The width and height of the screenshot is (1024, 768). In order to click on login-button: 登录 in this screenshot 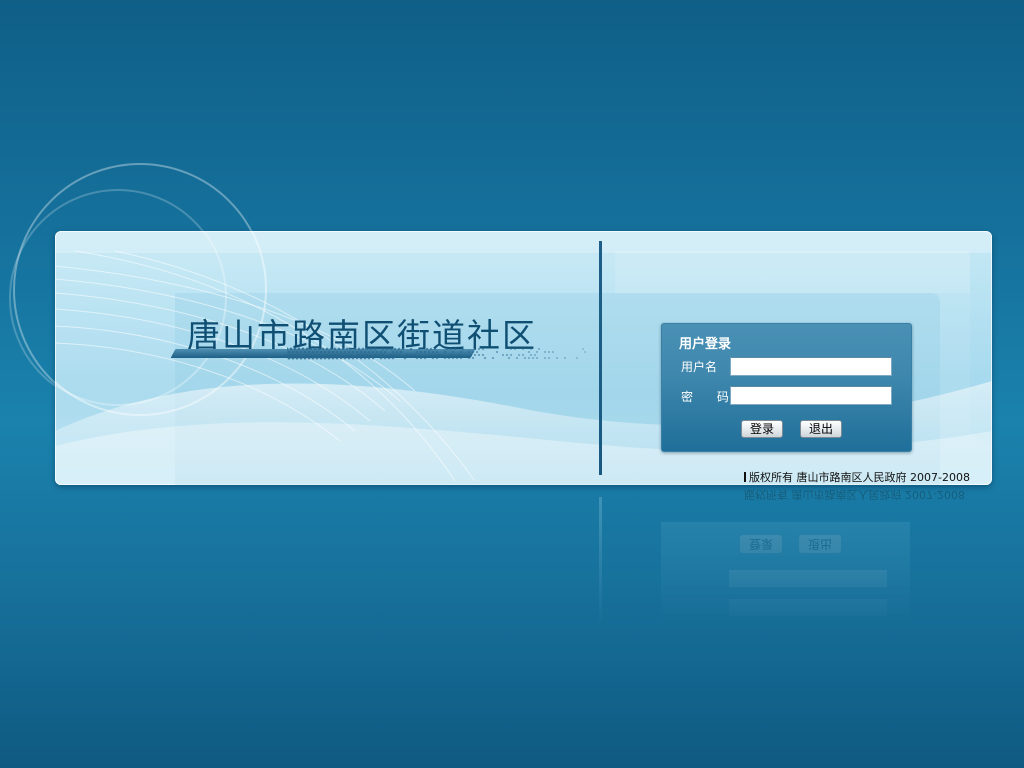, I will do `click(762, 429)`.